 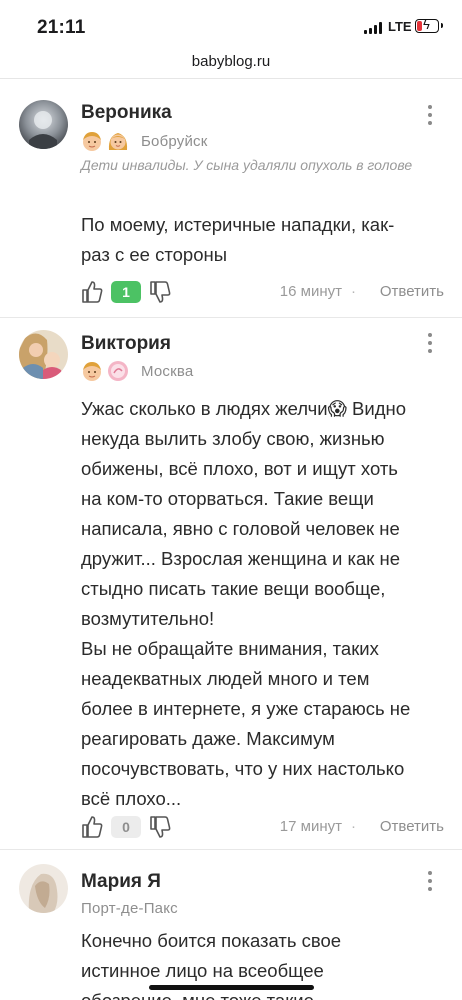 I want to click on battery-icon: ϟ, so click(x=429, y=25).